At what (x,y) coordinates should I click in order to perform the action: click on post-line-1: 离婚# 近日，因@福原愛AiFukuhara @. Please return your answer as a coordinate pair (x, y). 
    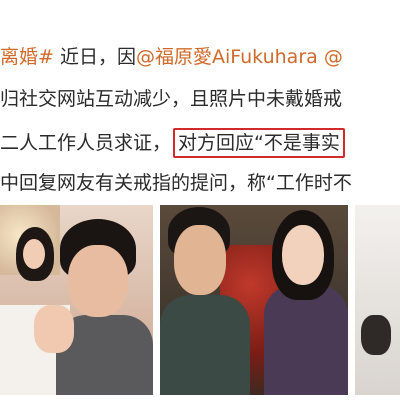
    Looking at the image, I should click on (171, 57).